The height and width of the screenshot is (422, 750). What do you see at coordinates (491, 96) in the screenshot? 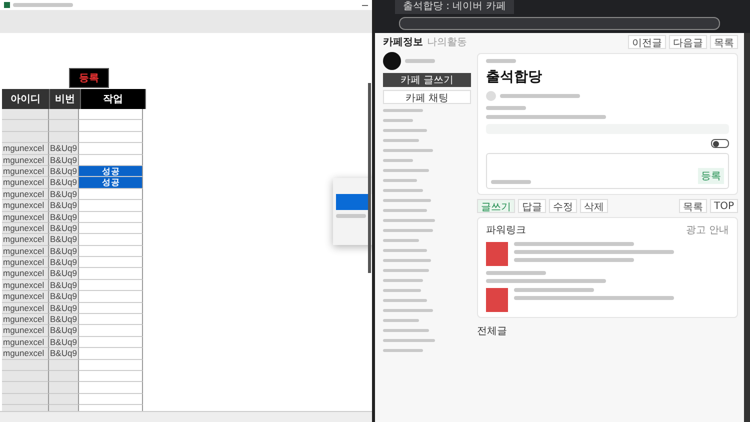
I see `avatar-icon` at bounding box center [491, 96].